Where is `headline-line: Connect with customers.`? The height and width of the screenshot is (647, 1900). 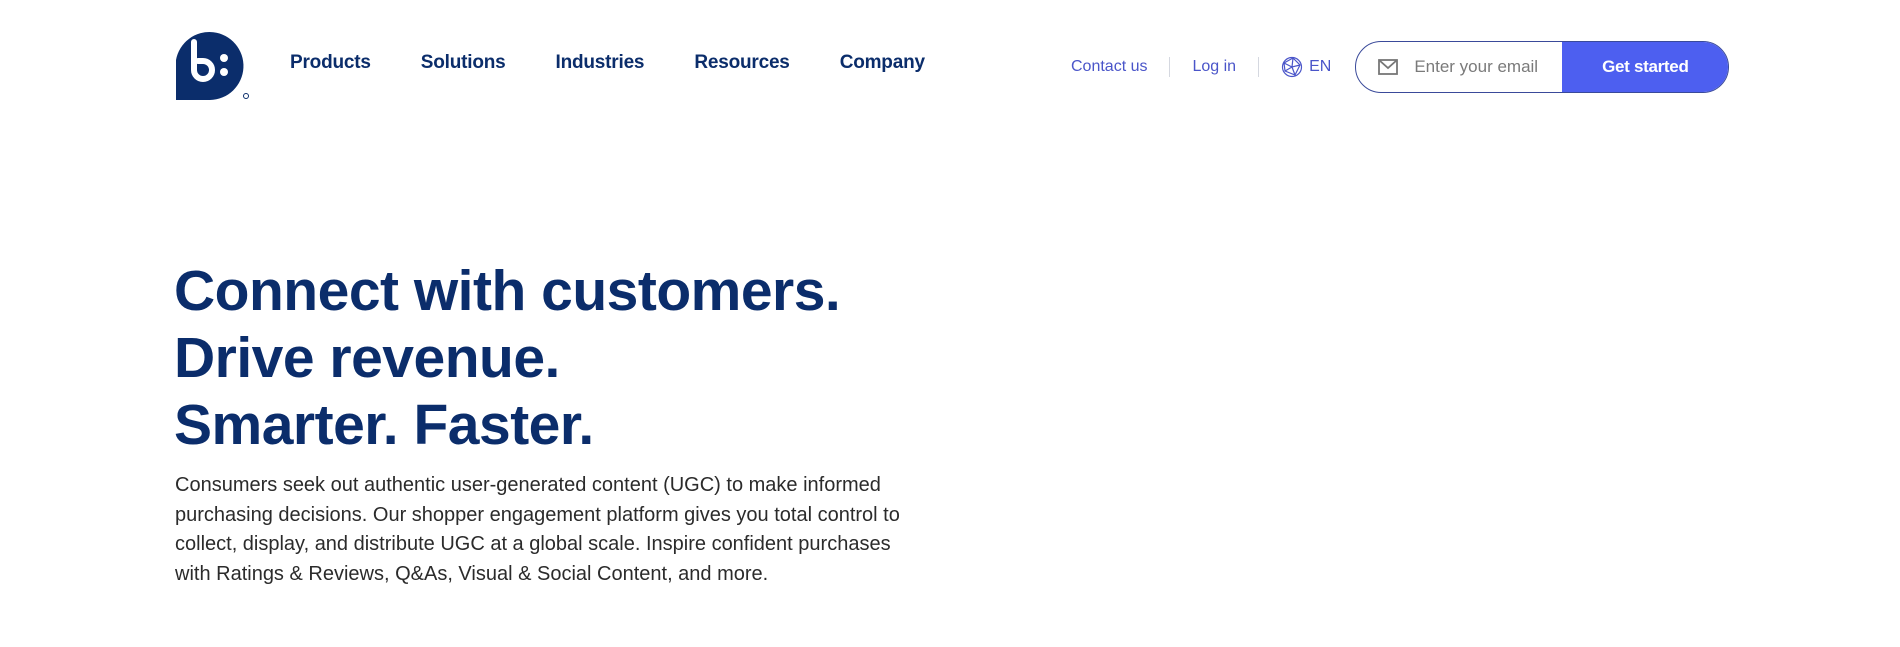 headline-line: Connect with customers. is located at coordinates (507, 291).